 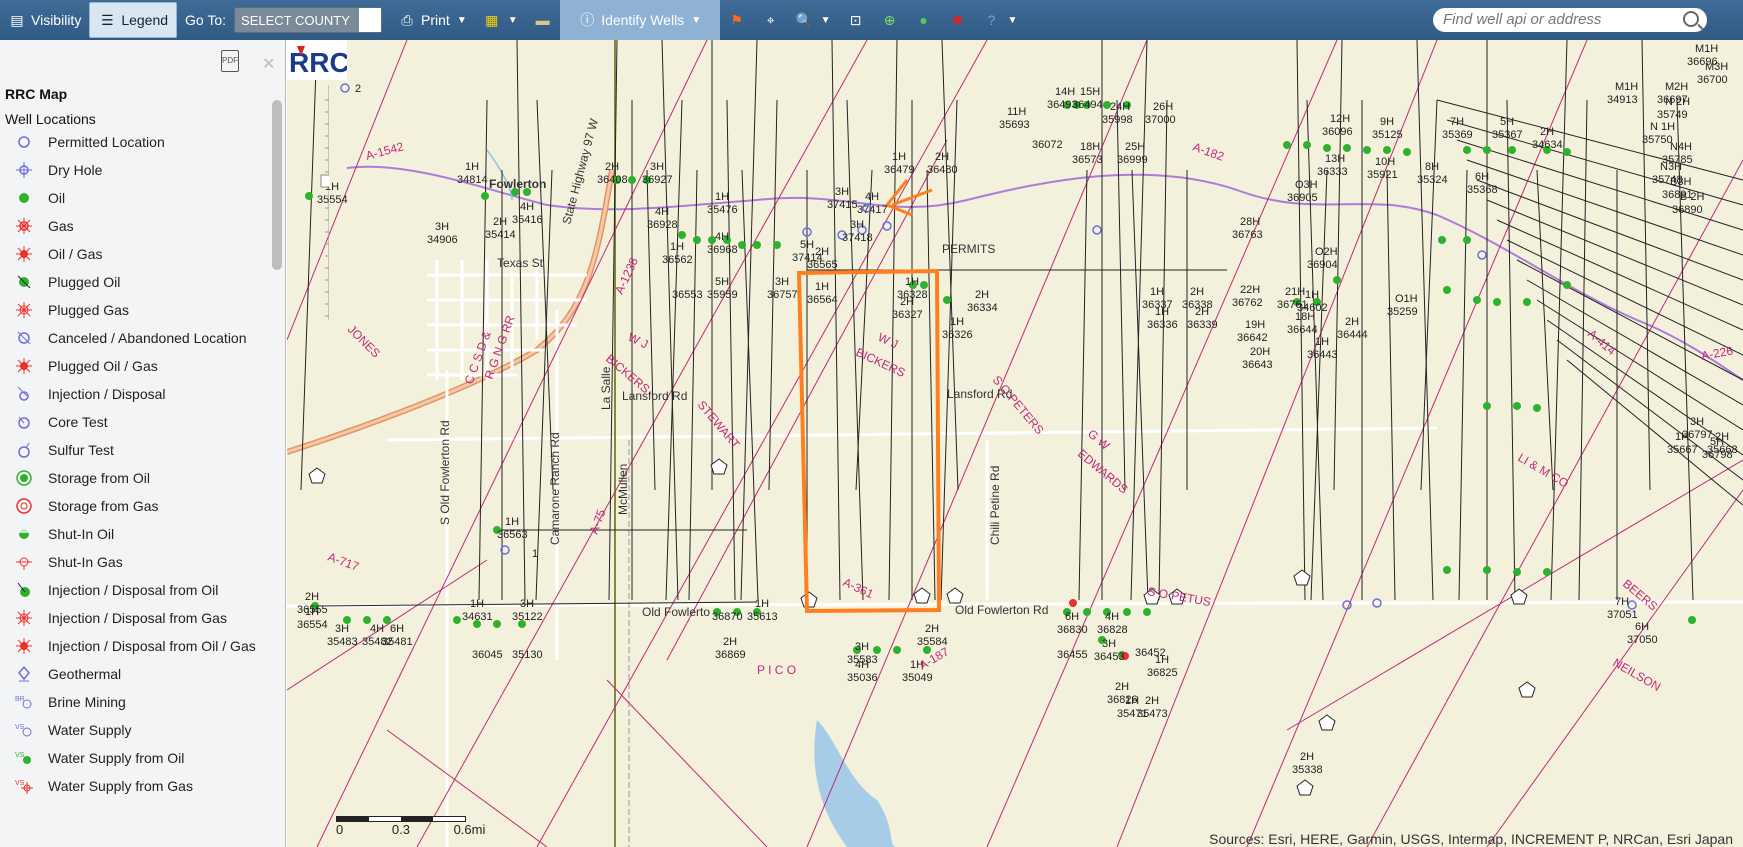 What do you see at coordinates (1322, 355) in the screenshot?
I see `svg-text: 36443` at bounding box center [1322, 355].